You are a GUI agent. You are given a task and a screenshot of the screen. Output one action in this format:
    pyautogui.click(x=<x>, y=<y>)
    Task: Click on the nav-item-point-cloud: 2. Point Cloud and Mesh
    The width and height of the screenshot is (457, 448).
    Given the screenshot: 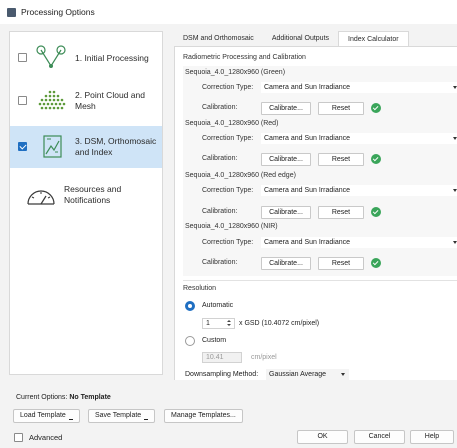 What is the action you would take?
    pyautogui.click(x=86, y=100)
    